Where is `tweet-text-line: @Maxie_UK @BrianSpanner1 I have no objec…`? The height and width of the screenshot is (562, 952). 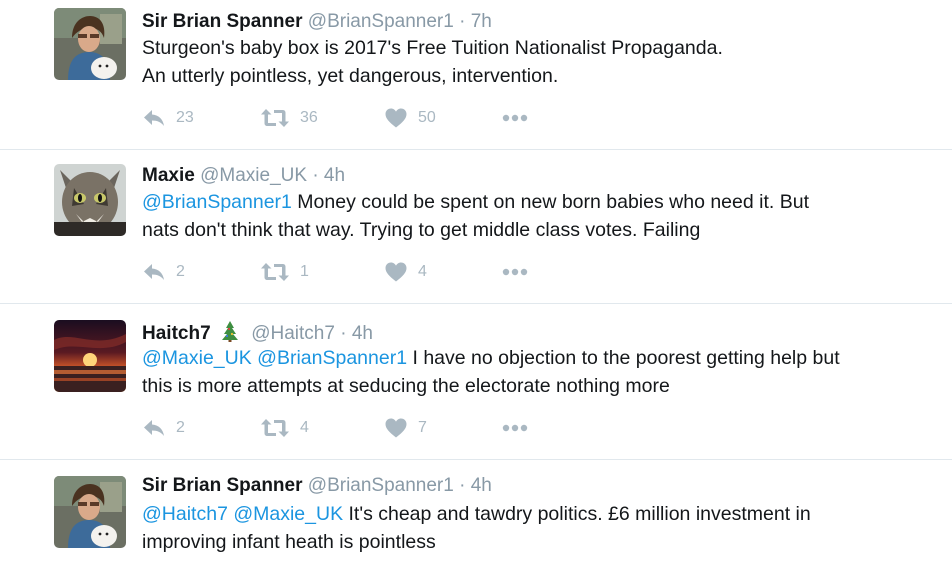
tweet-text-line: @Maxie_UK @BrianSpanner1 I have no objec… is located at coordinates (491, 358).